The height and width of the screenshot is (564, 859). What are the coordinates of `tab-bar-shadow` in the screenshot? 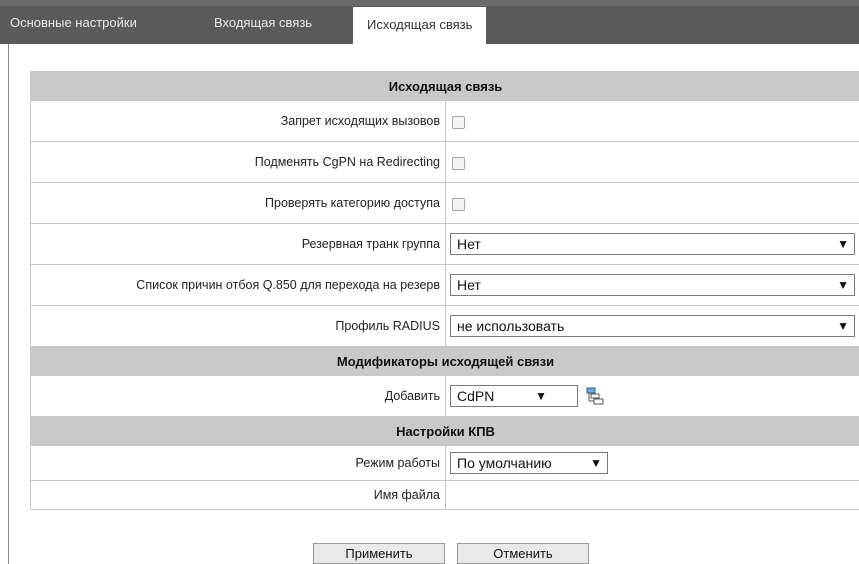 It's located at (429, 3).